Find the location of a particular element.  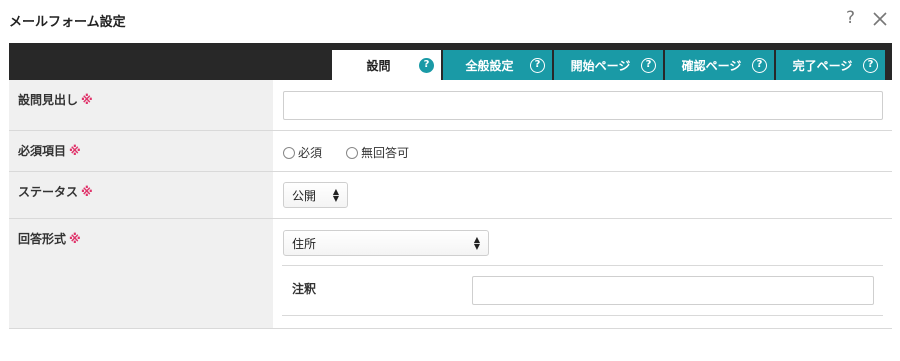

heading-label: 設問見出し ※ is located at coordinates (141, 105).